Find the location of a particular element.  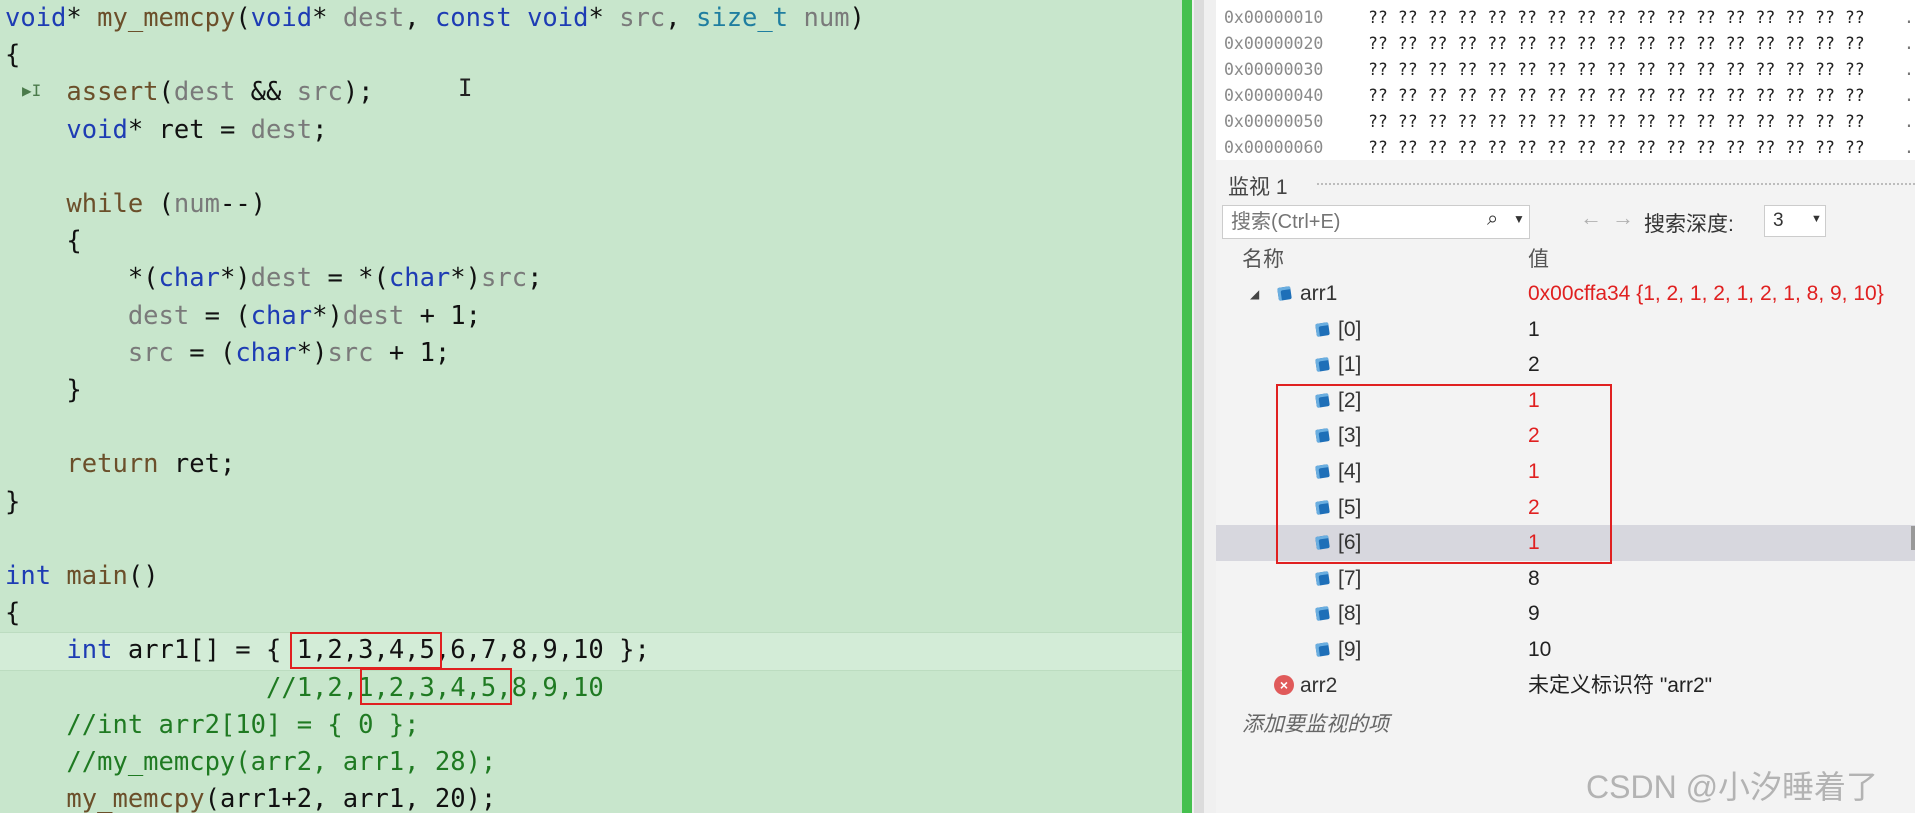

search-box: ⌕ ▼ is located at coordinates (1376, 222).